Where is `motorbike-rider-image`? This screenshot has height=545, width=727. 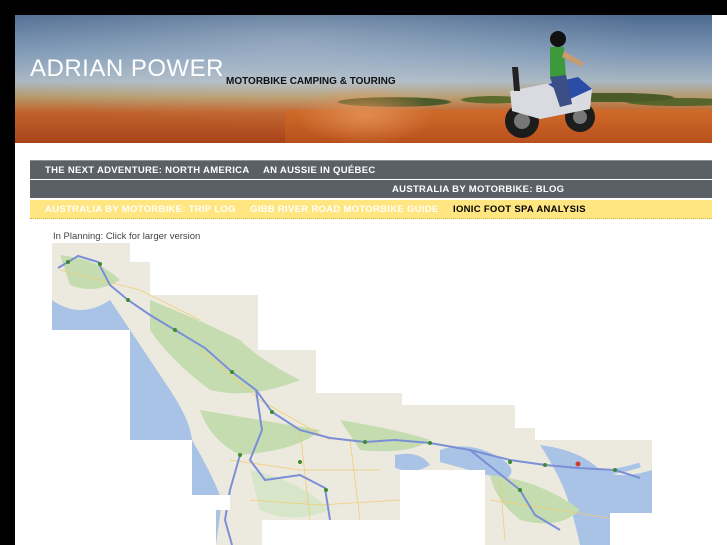
motorbike-rider-image is located at coordinates (550, 84).